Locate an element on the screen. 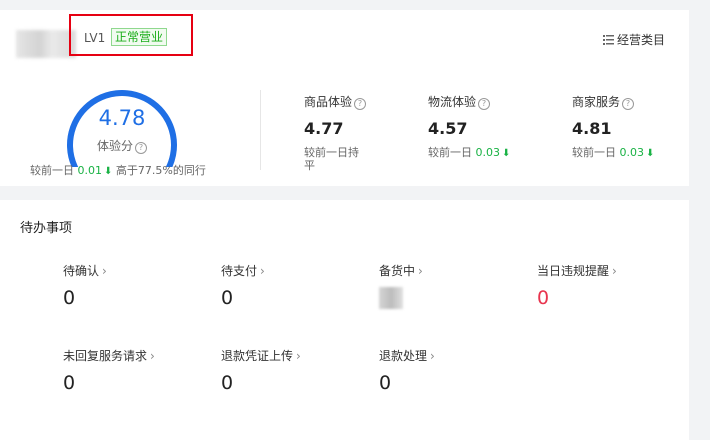 The width and height of the screenshot is (710, 440). todo-refund-proof-upload: 退款凭证上传 › 0 is located at coordinates (261, 370).